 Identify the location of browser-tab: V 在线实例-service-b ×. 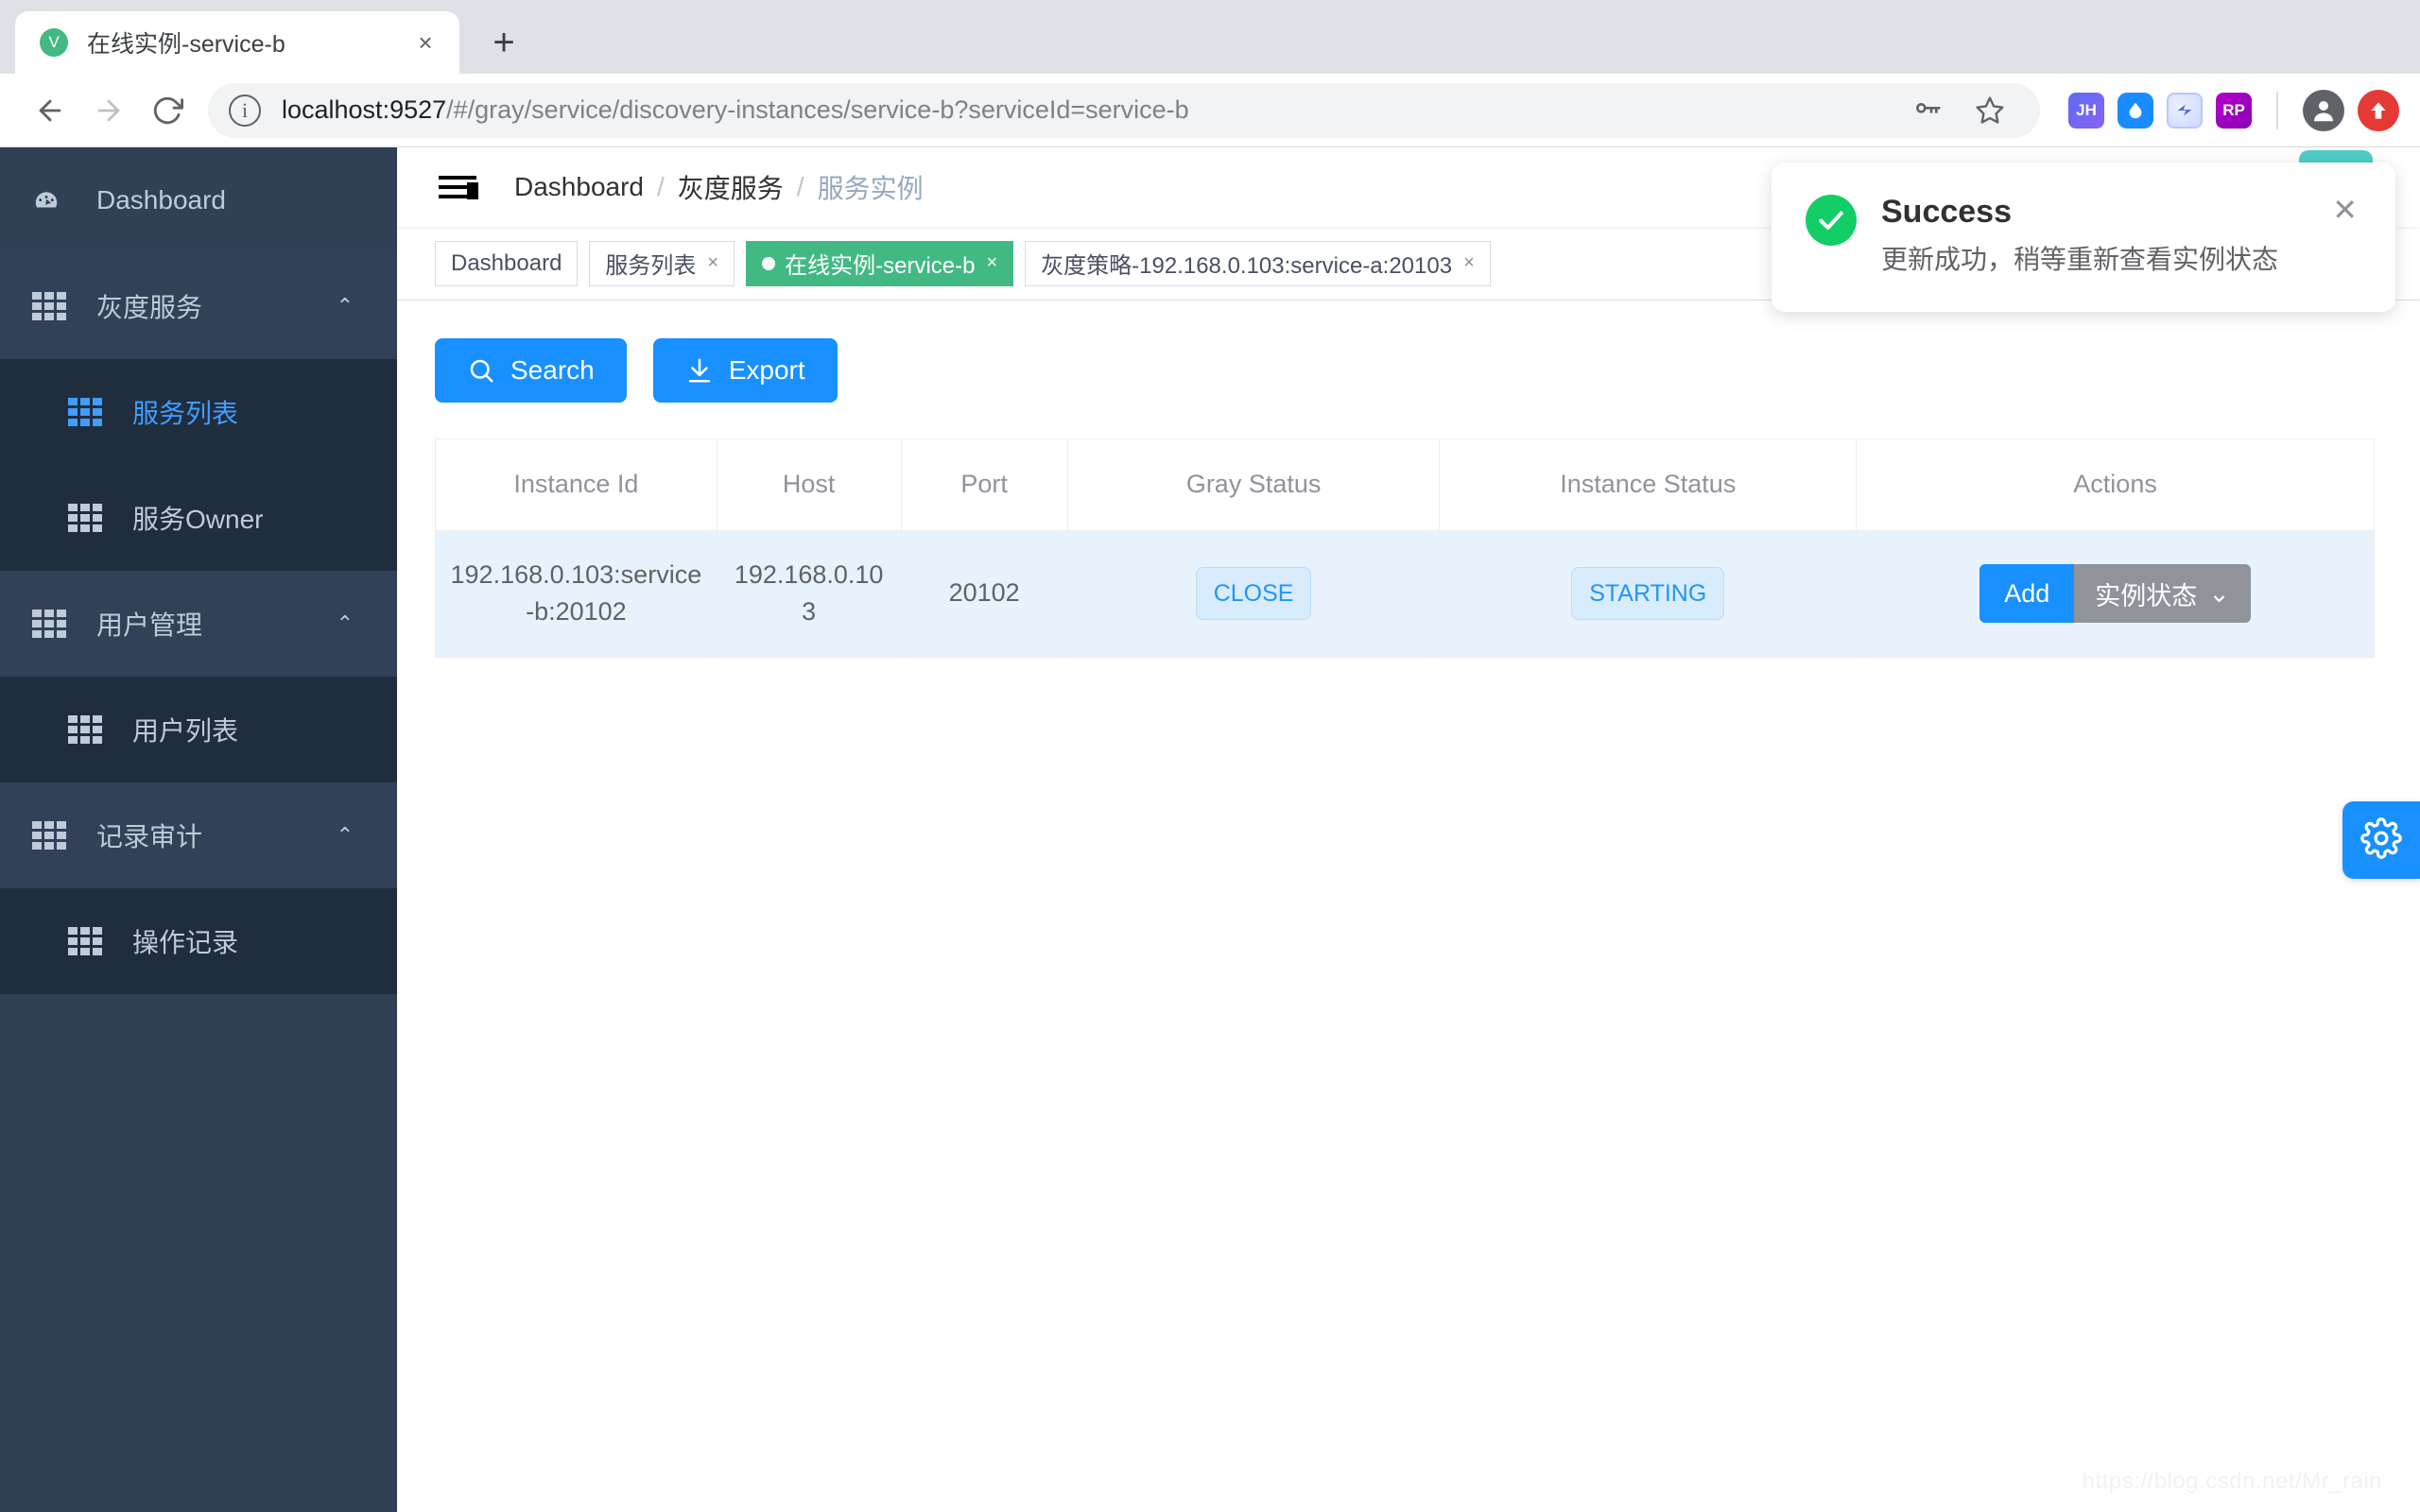
(237, 42).